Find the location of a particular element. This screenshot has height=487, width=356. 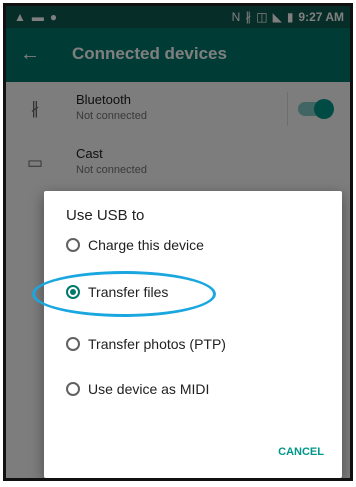

option-charge: Charge this device is located at coordinates (135, 245).